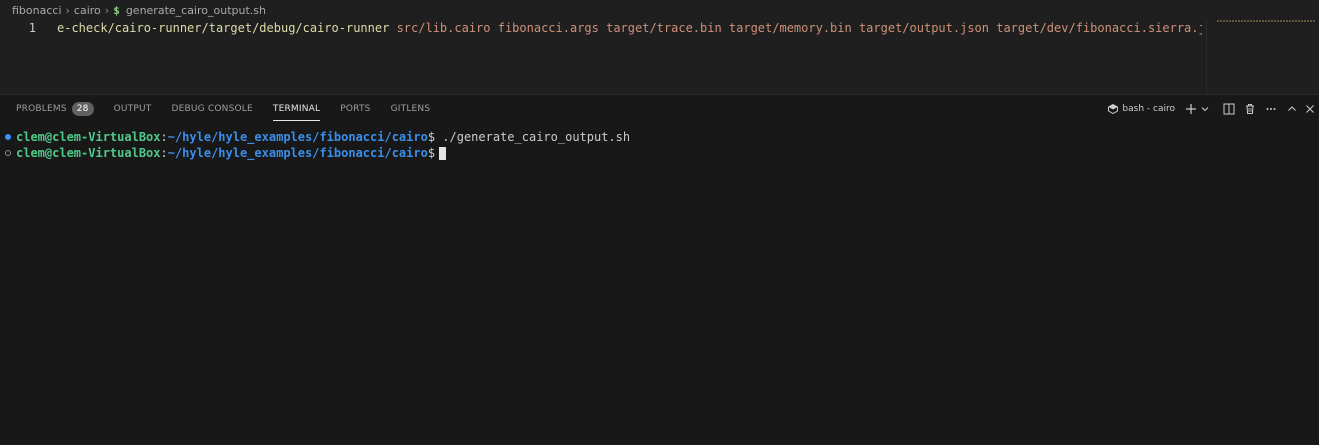  I want to click on more-actions-icon, so click(1271, 109).